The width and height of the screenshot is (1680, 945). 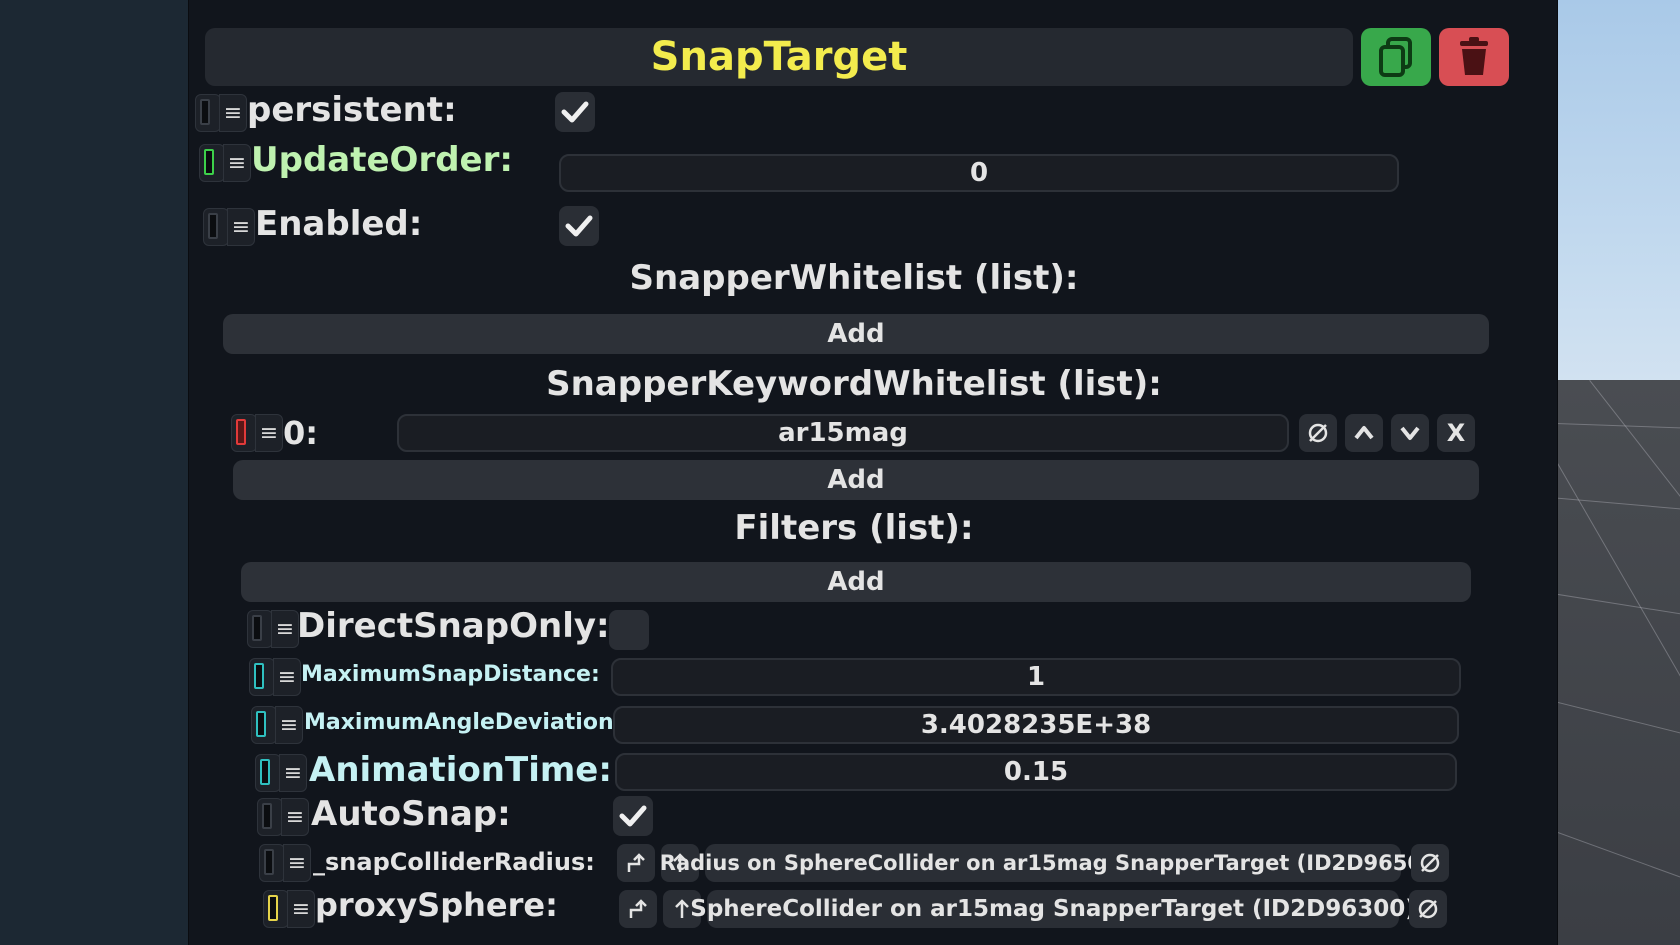 I want to click on enabled-label: Enabled:, so click(x=339, y=224).